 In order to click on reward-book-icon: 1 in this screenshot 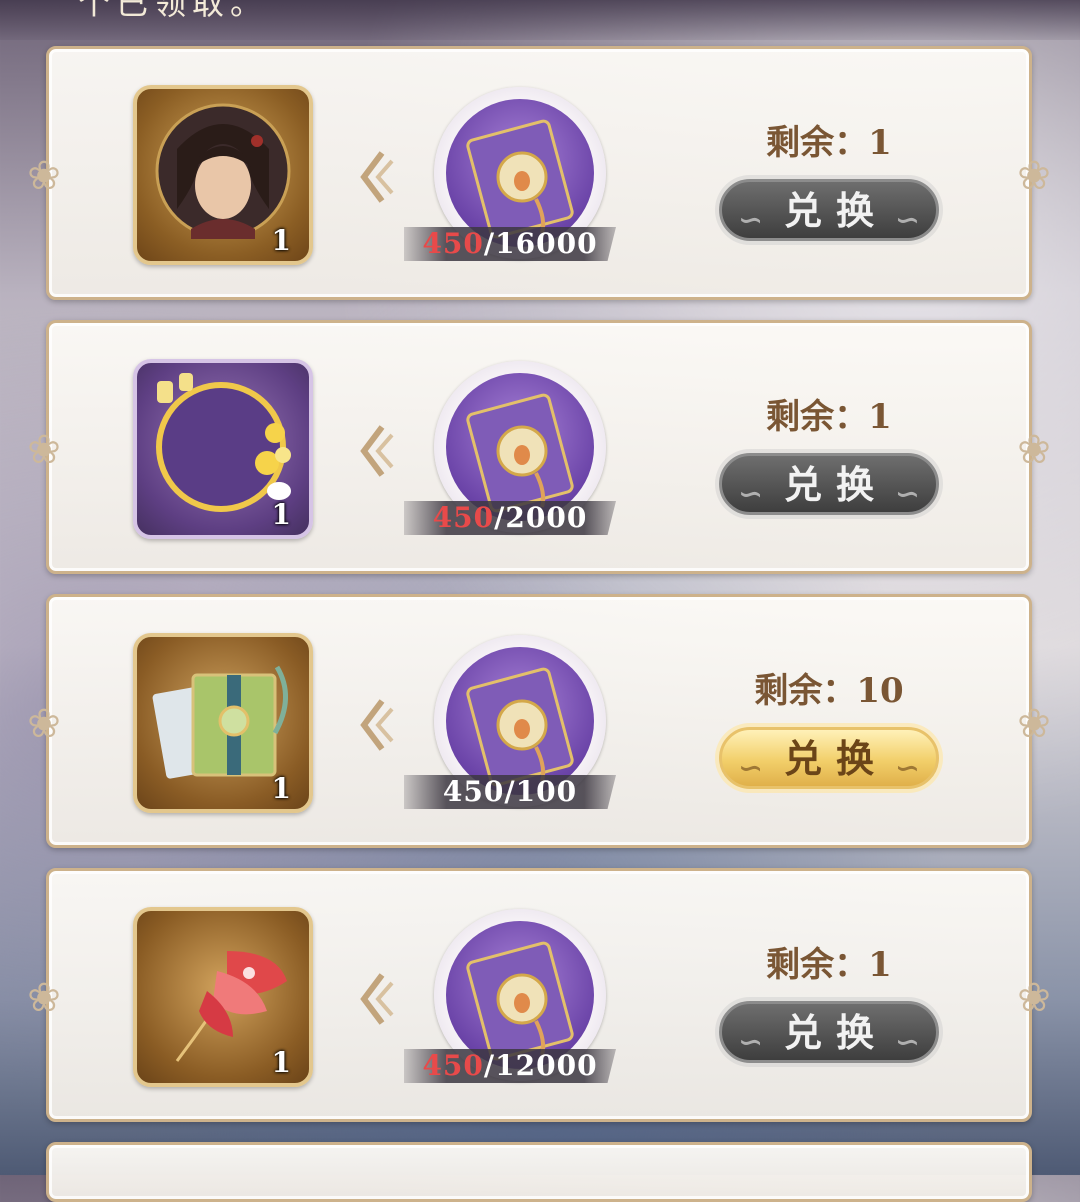, I will do `click(223, 723)`.